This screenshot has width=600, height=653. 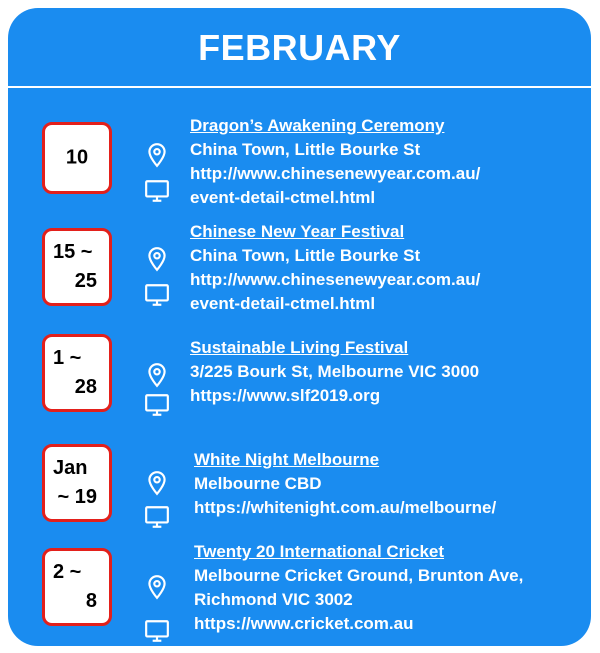 I want to click on event-location-line-2: Richmond VIC 3002, so click(x=273, y=599).